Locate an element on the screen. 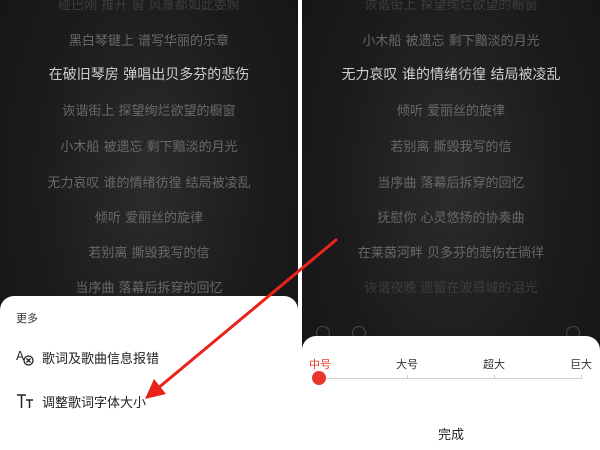  menu-item-label: 歌词及歌曲信息报错 is located at coordinates (101, 359).